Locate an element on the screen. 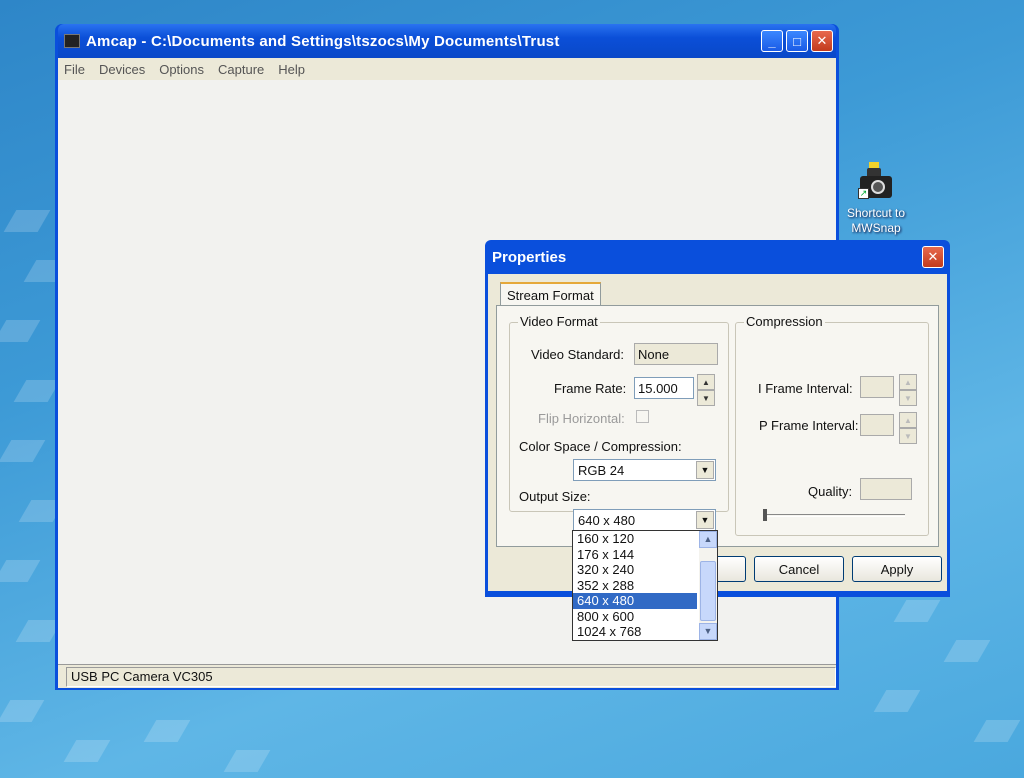 The height and width of the screenshot is (778, 1024). amcap-app-icon is located at coordinates (72, 41).